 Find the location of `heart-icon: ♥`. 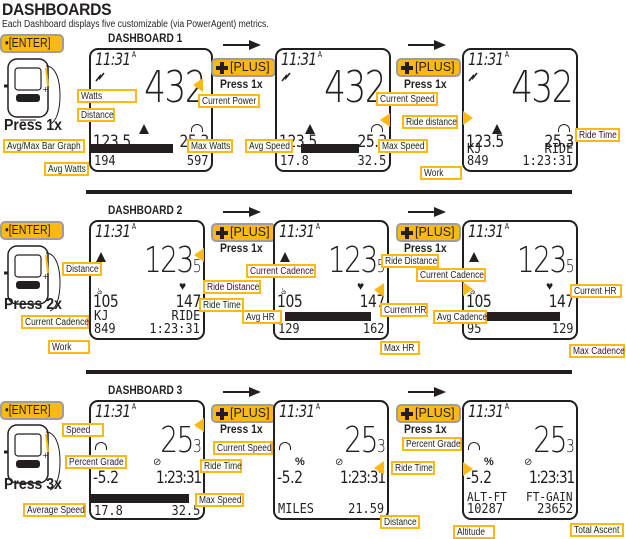

heart-icon: ♥ is located at coordinates (550, 286).